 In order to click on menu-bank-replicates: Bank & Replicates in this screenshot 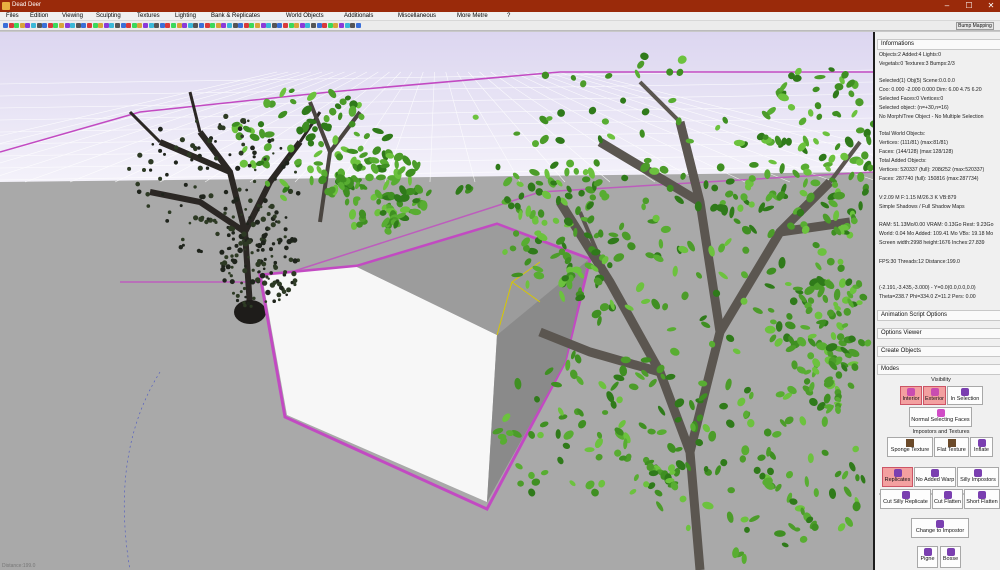, I will do `click(235, 16)`.